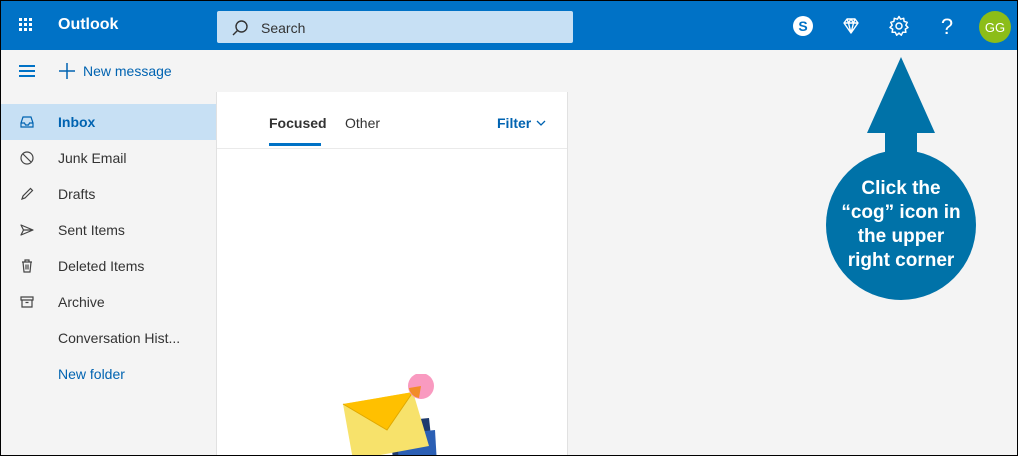 Image resolution: width=1018 pixels, height=456 pixels. What do you see at coordinates (509, 71) in the screenshot?
I see `command-bar: New message` at bounding box center [509, 71].